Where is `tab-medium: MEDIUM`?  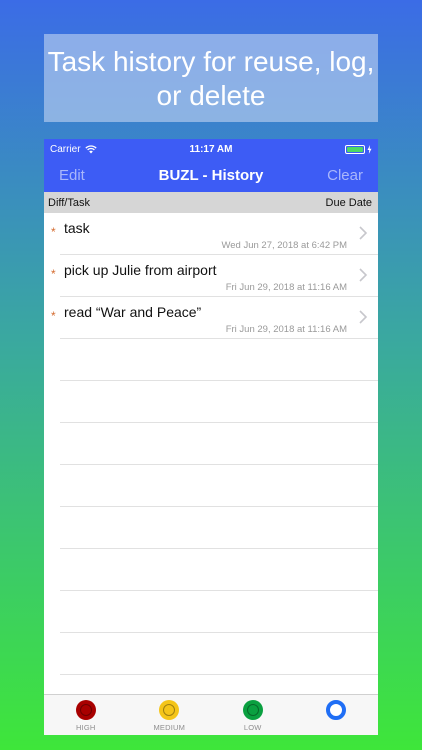 tab-medium: MEDIUM is located at coordinates (169, 713).